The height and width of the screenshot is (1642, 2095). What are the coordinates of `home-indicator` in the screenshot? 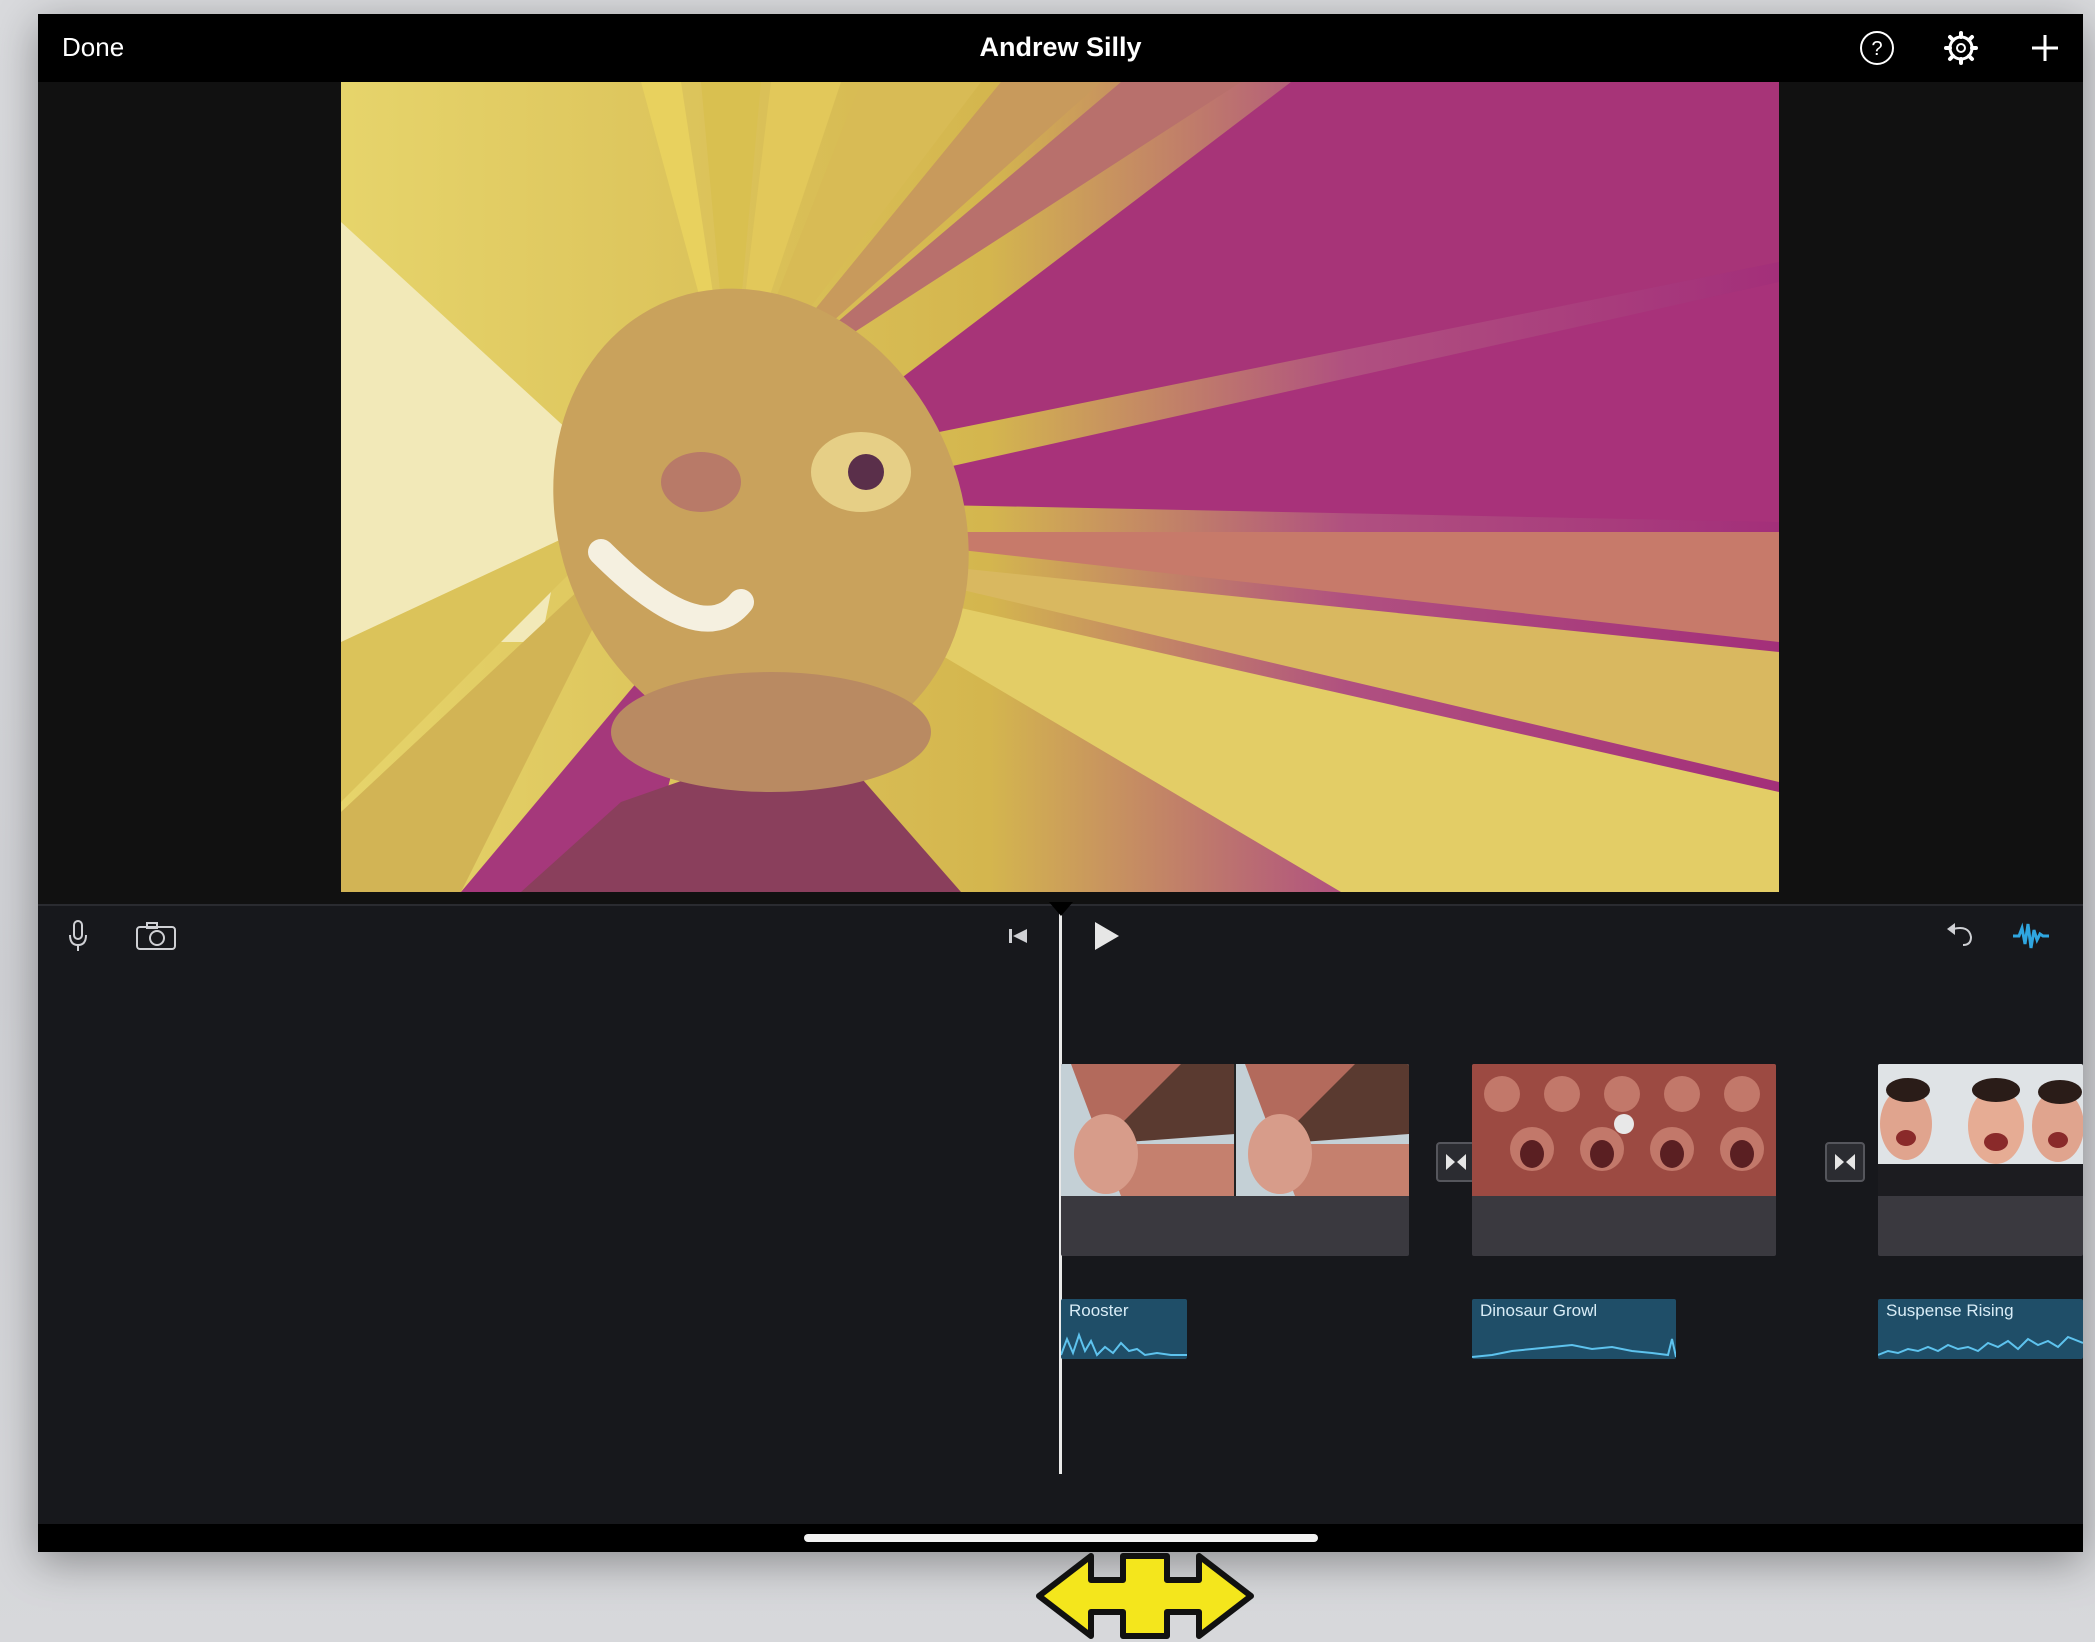 It's located at (1061, 1538).